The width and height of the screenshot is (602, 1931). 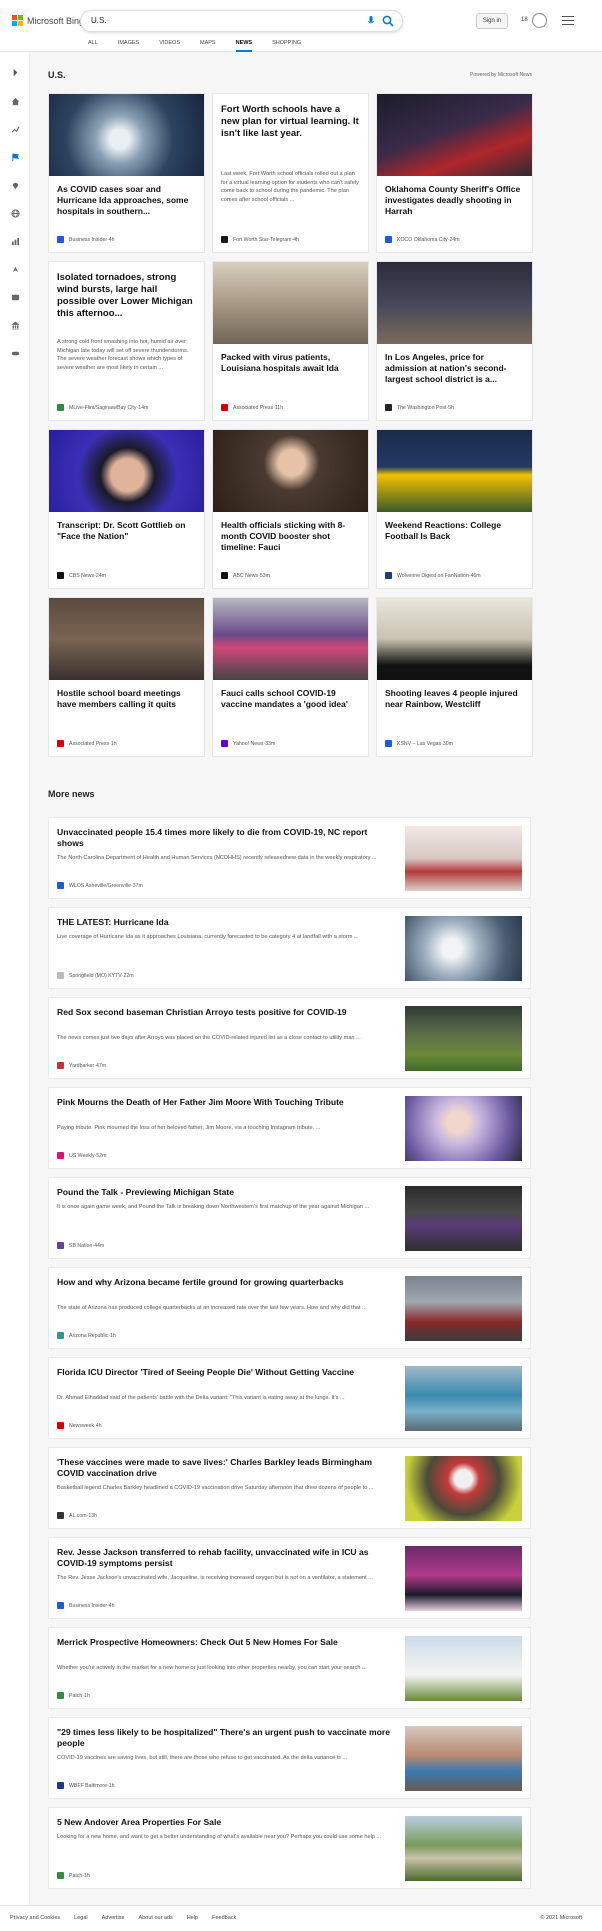 What do you see at coordinates (93, 46) in the screenshot?
I see `tab-all: ALL` at bounding box center [93, 46].